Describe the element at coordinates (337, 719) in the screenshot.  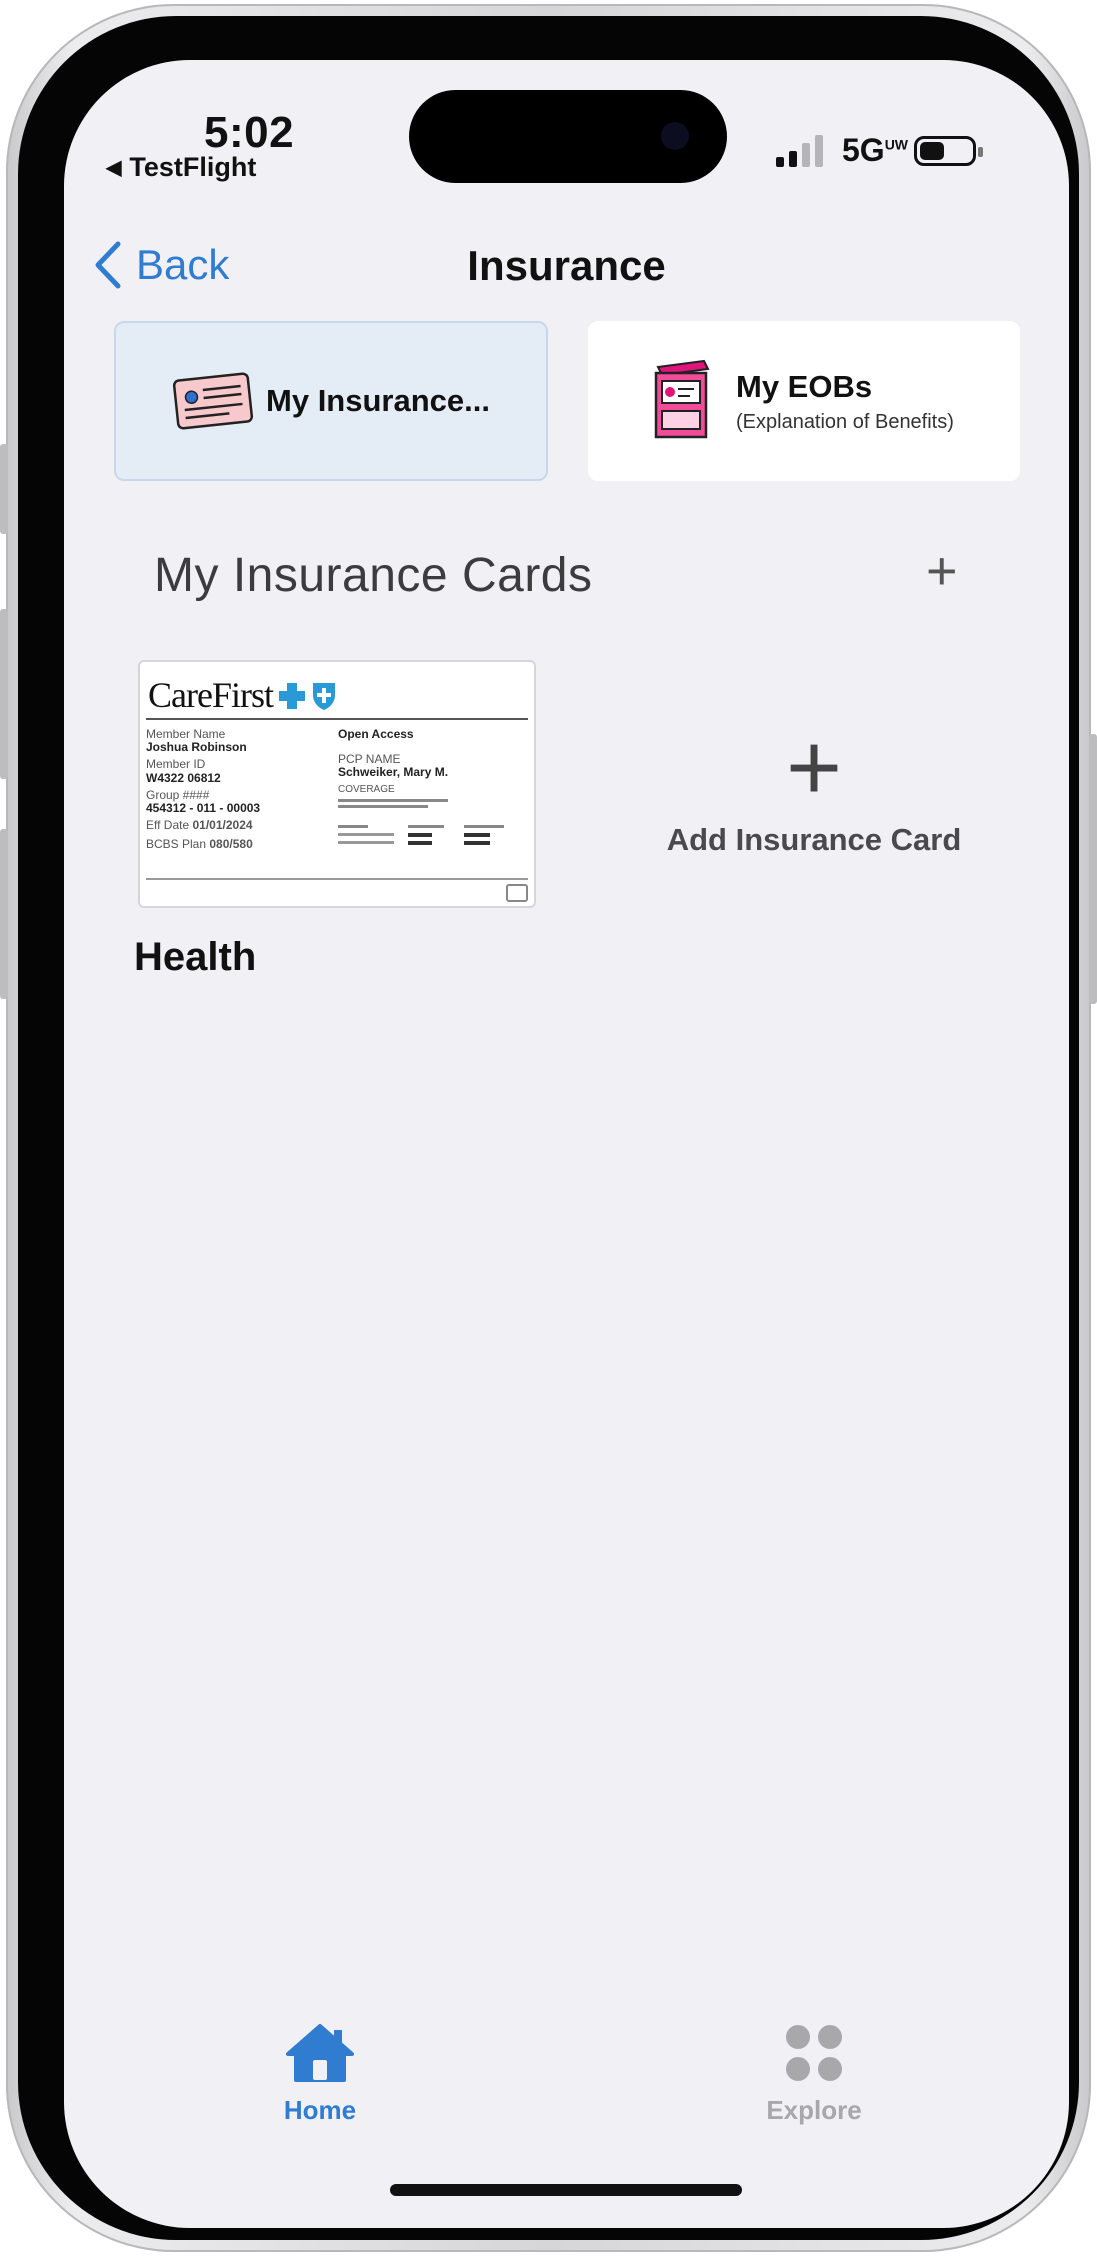
I see `card-divider` at that location.